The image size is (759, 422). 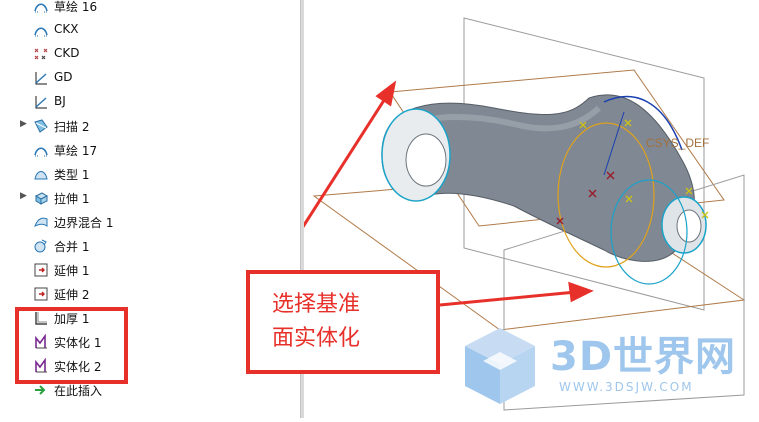 What do you see at coordinates (72, 199) in the screenshot?
I see `tree-item-label: 拉伸 1` at bounding box center [72, 199].